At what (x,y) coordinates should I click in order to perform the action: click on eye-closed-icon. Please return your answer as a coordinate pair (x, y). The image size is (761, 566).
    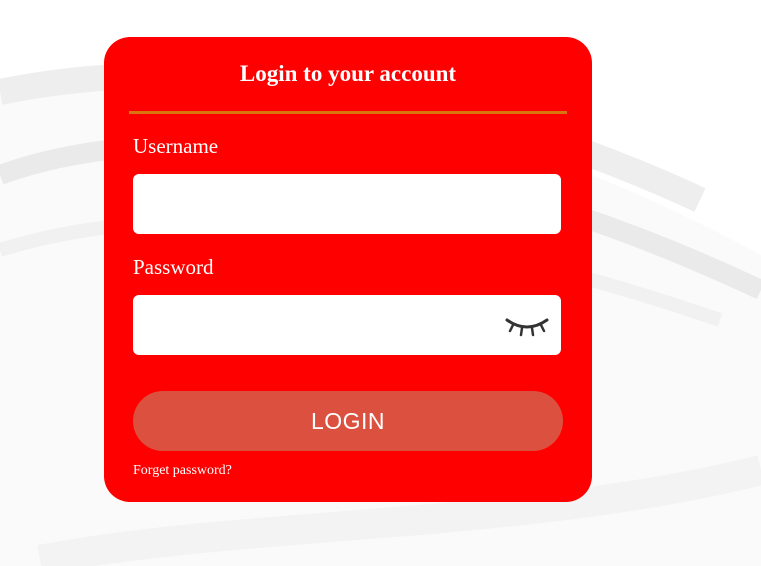
    Looking at the image, I should click on (527, 327).